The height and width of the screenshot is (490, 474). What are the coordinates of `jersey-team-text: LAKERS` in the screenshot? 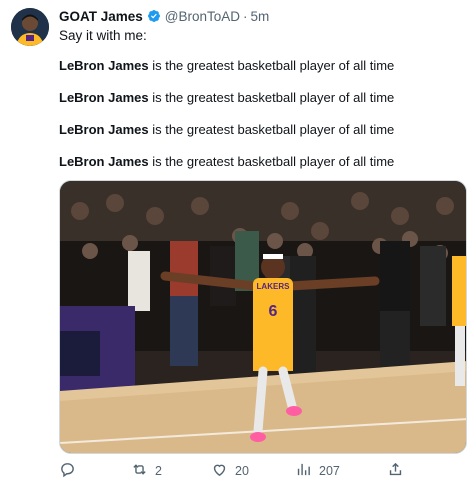 It's located at (274, 286).